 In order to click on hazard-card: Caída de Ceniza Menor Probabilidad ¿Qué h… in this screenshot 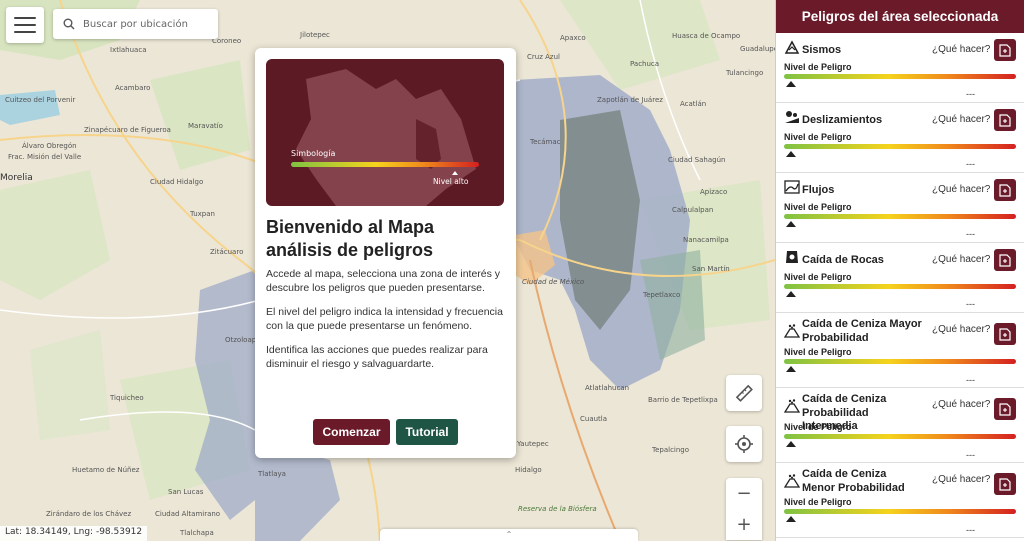, I will do `click(900, 500)`.